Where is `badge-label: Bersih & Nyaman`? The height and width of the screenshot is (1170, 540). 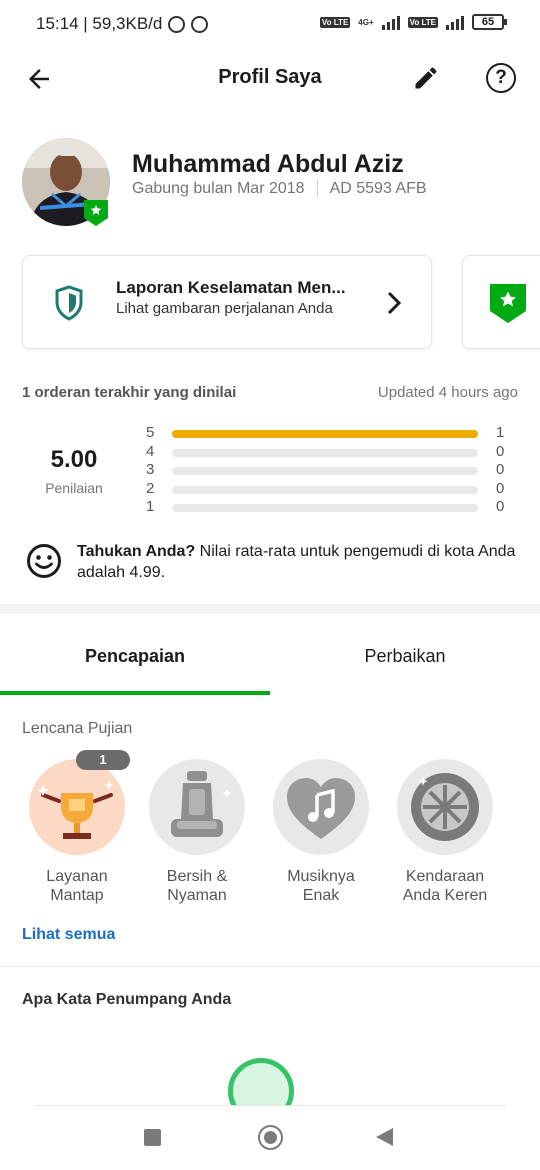
badge-label: Bersih & Nyaman is located at coordinates (197, 886).